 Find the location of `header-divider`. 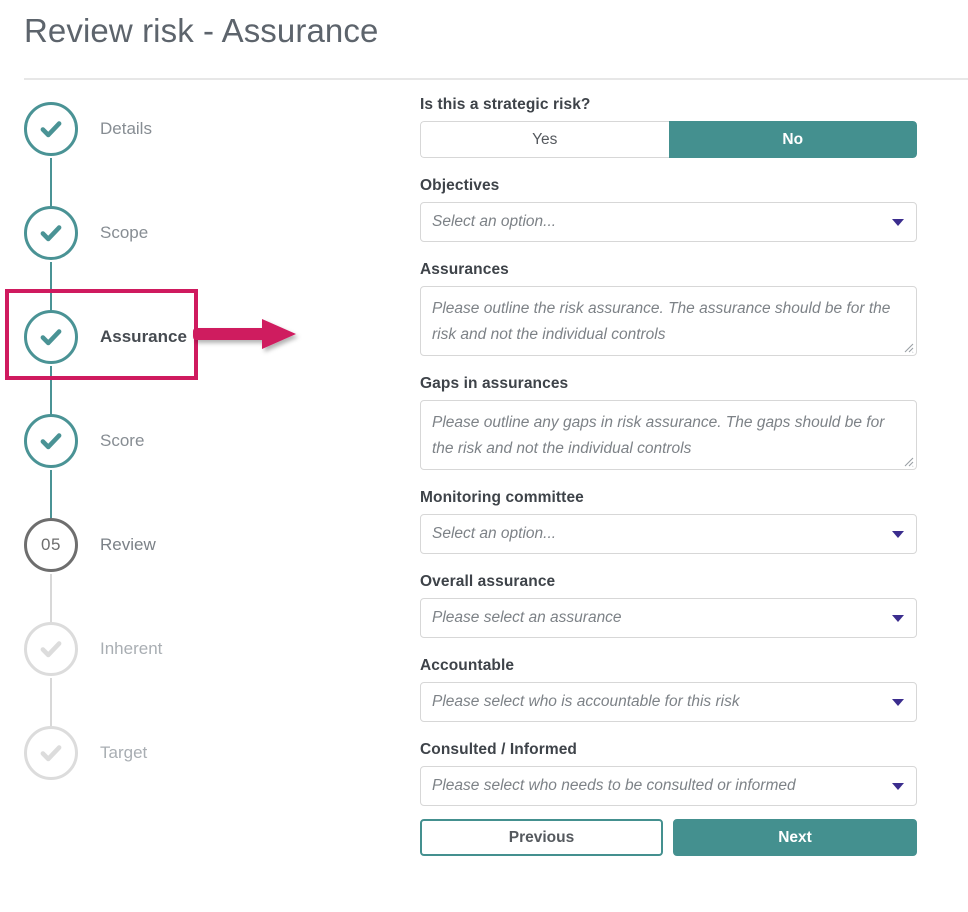

header-divider is located at coordinates (496, 79).